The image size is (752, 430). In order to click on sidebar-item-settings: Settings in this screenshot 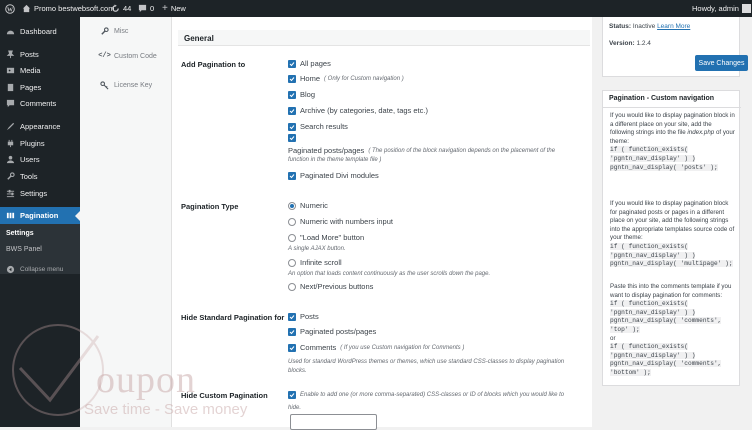, I will do `click(40, 193)`.